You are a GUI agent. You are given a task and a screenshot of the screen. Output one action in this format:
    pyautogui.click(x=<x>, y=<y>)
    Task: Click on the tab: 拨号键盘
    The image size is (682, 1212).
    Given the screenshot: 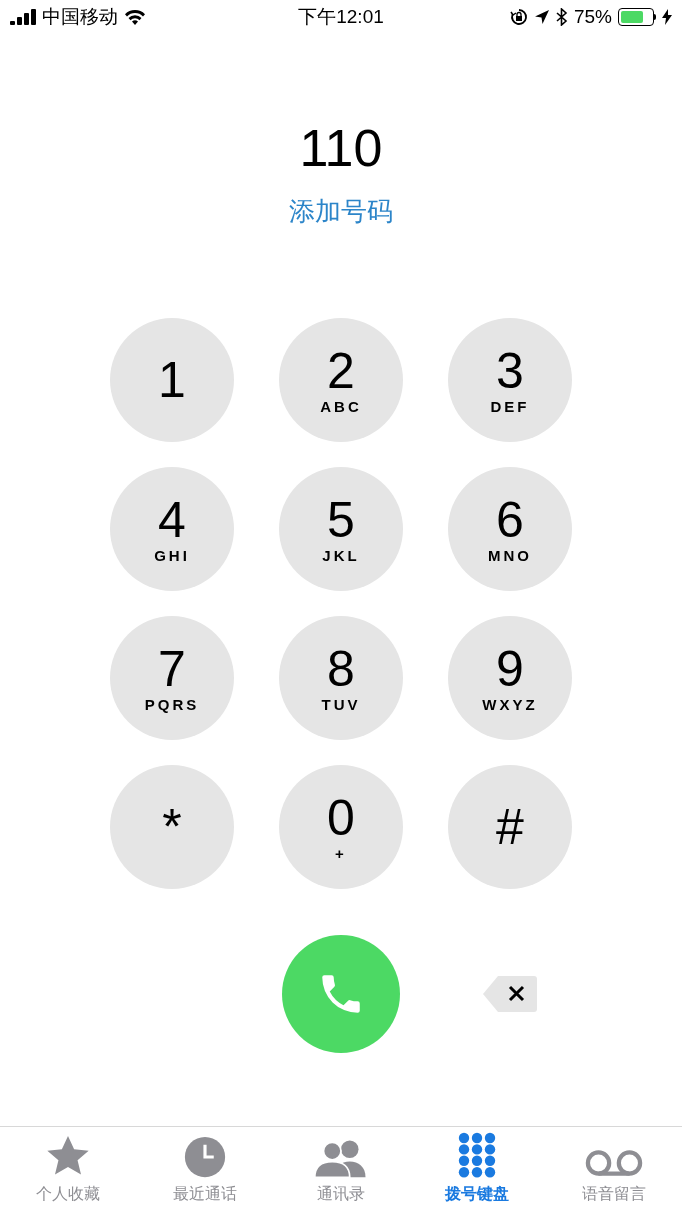 What is the action you would take?
    pyautogui.click(x=477, y=1169)
    